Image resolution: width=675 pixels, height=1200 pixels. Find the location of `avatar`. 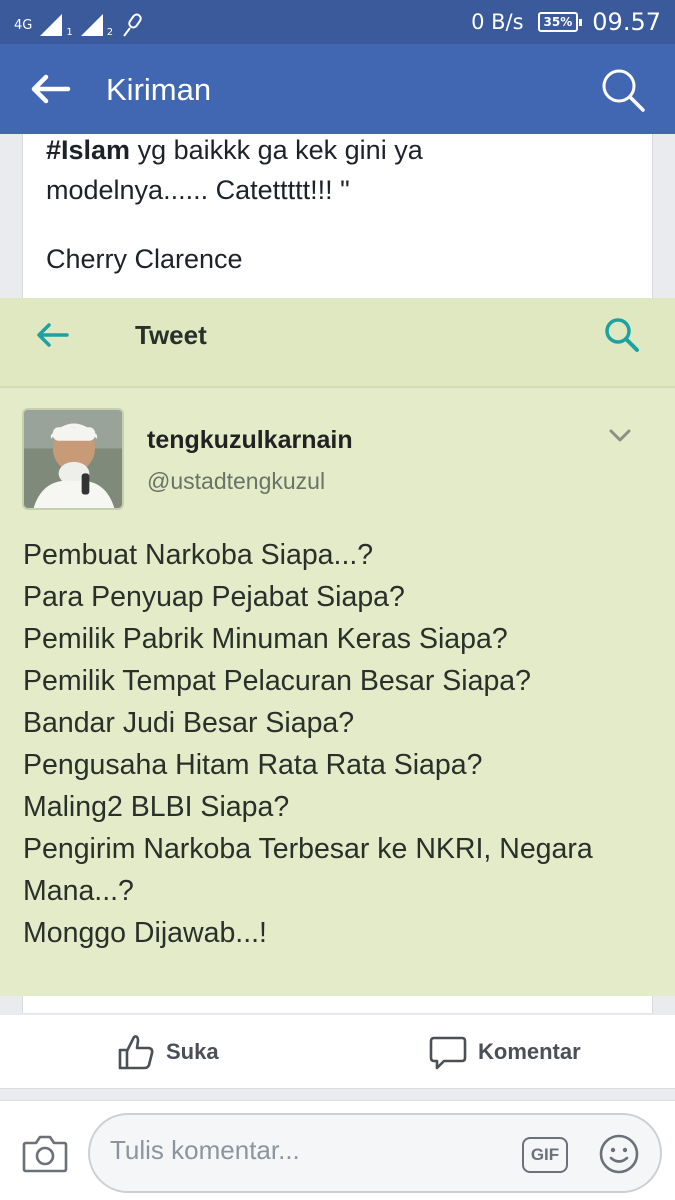

avatar is located at coordinates (73, 459).